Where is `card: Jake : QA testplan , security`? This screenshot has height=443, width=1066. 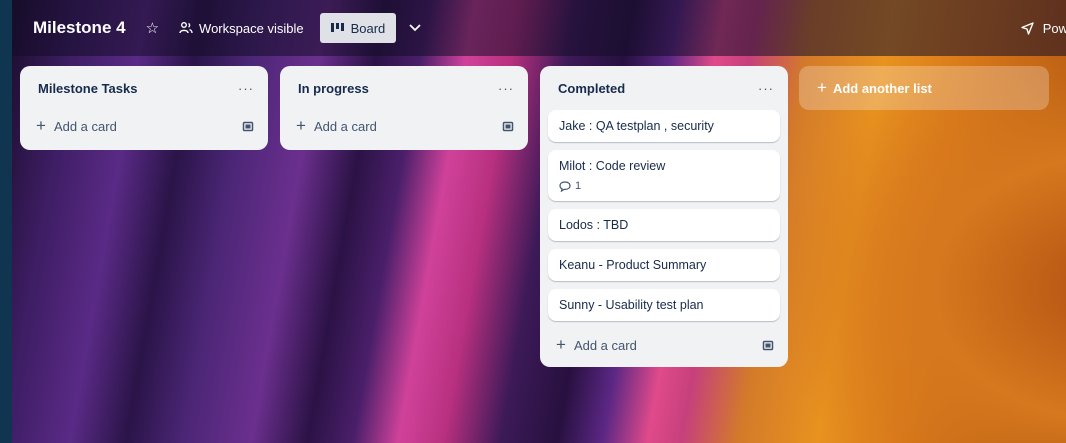 card: Jake : QA testplan , security is located at coordinates (664, 126).